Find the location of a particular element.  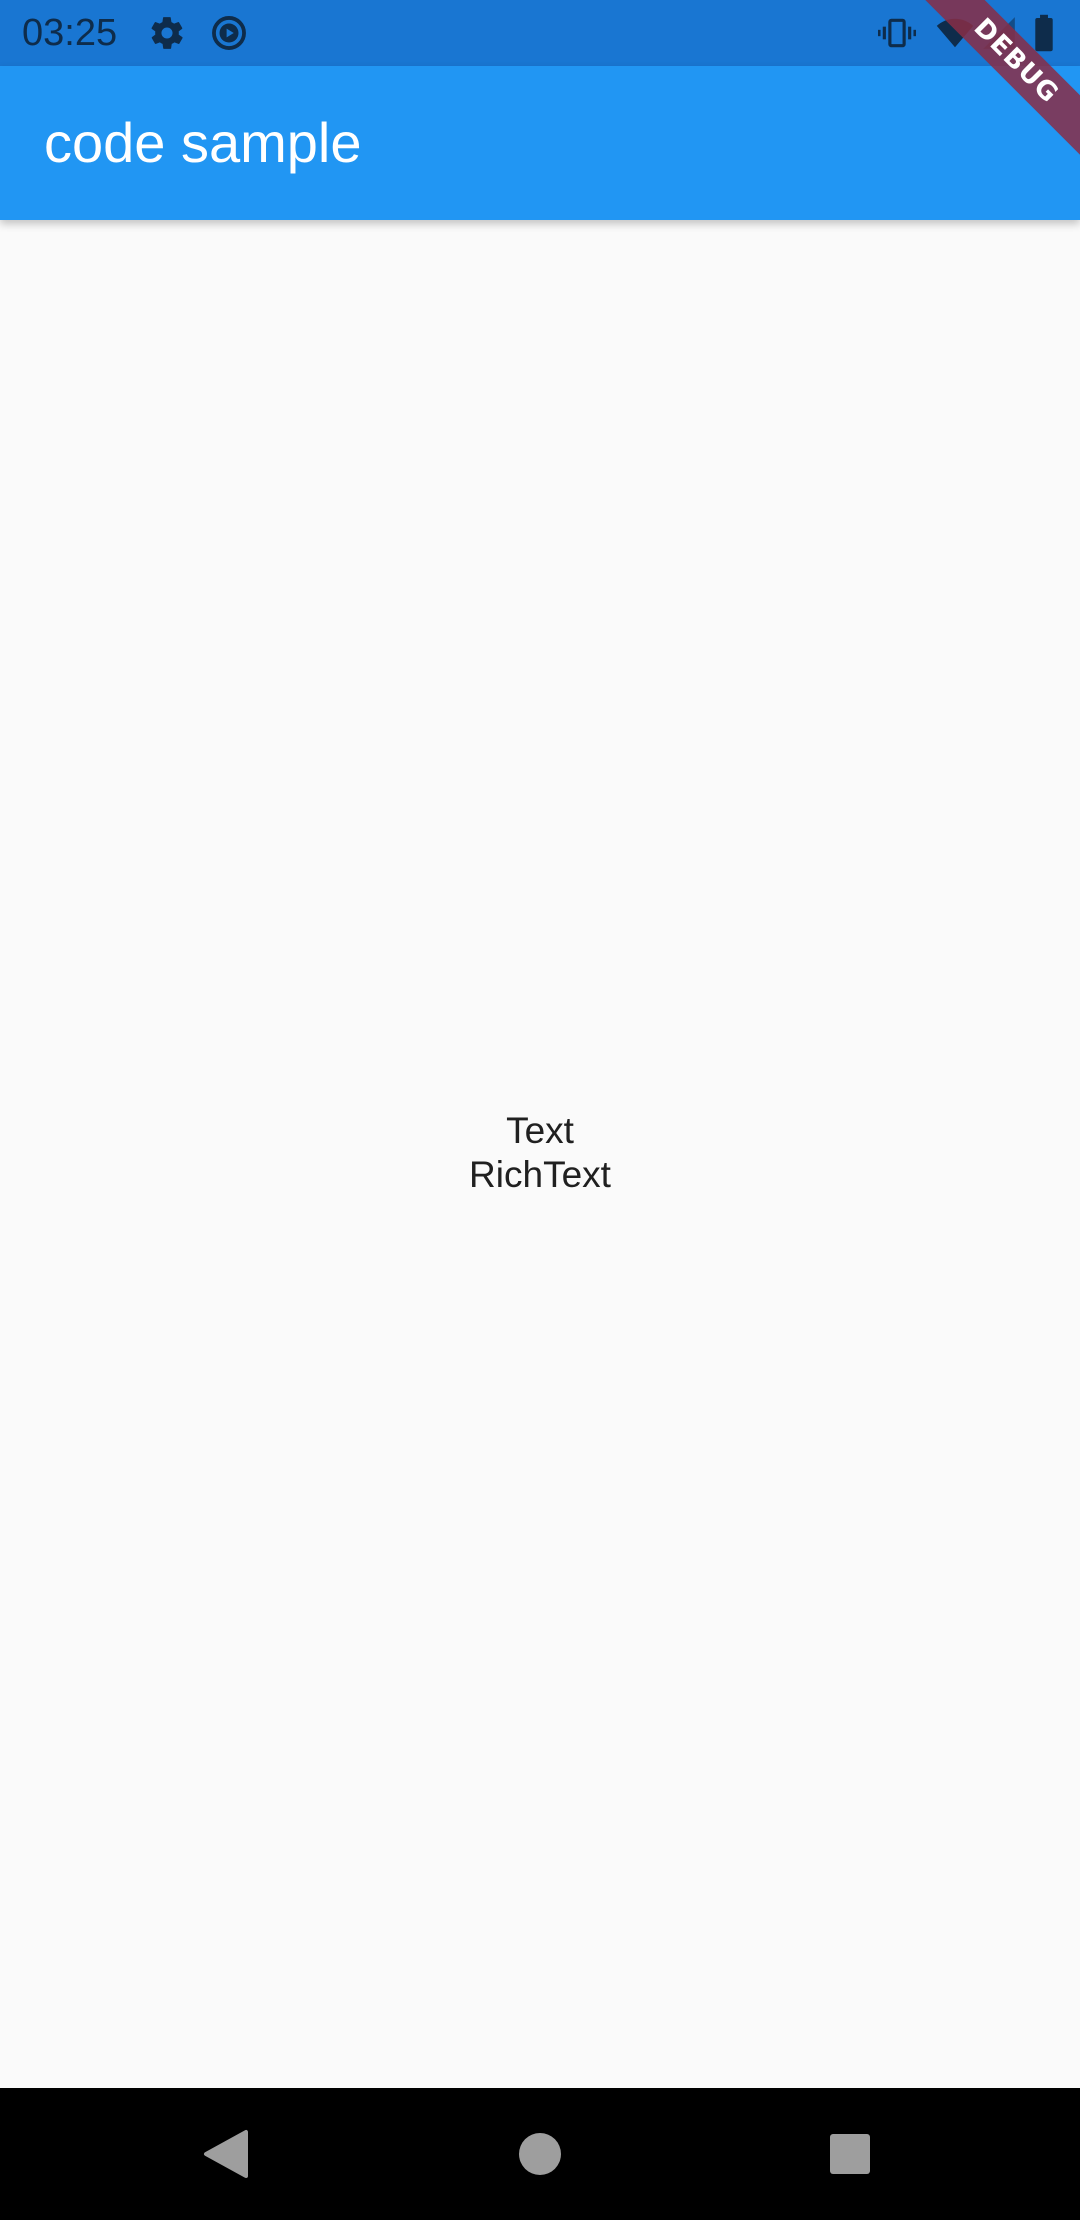

rich-text-widget: RichText is located at coordinates (540, 1174).